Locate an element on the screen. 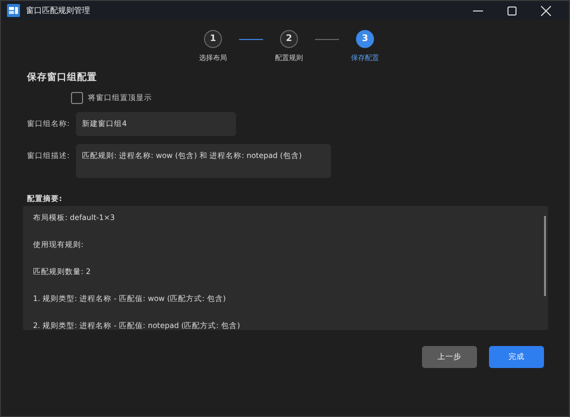  window-title: 窗口匹配规则管理 is located at coordinates (58, 10).